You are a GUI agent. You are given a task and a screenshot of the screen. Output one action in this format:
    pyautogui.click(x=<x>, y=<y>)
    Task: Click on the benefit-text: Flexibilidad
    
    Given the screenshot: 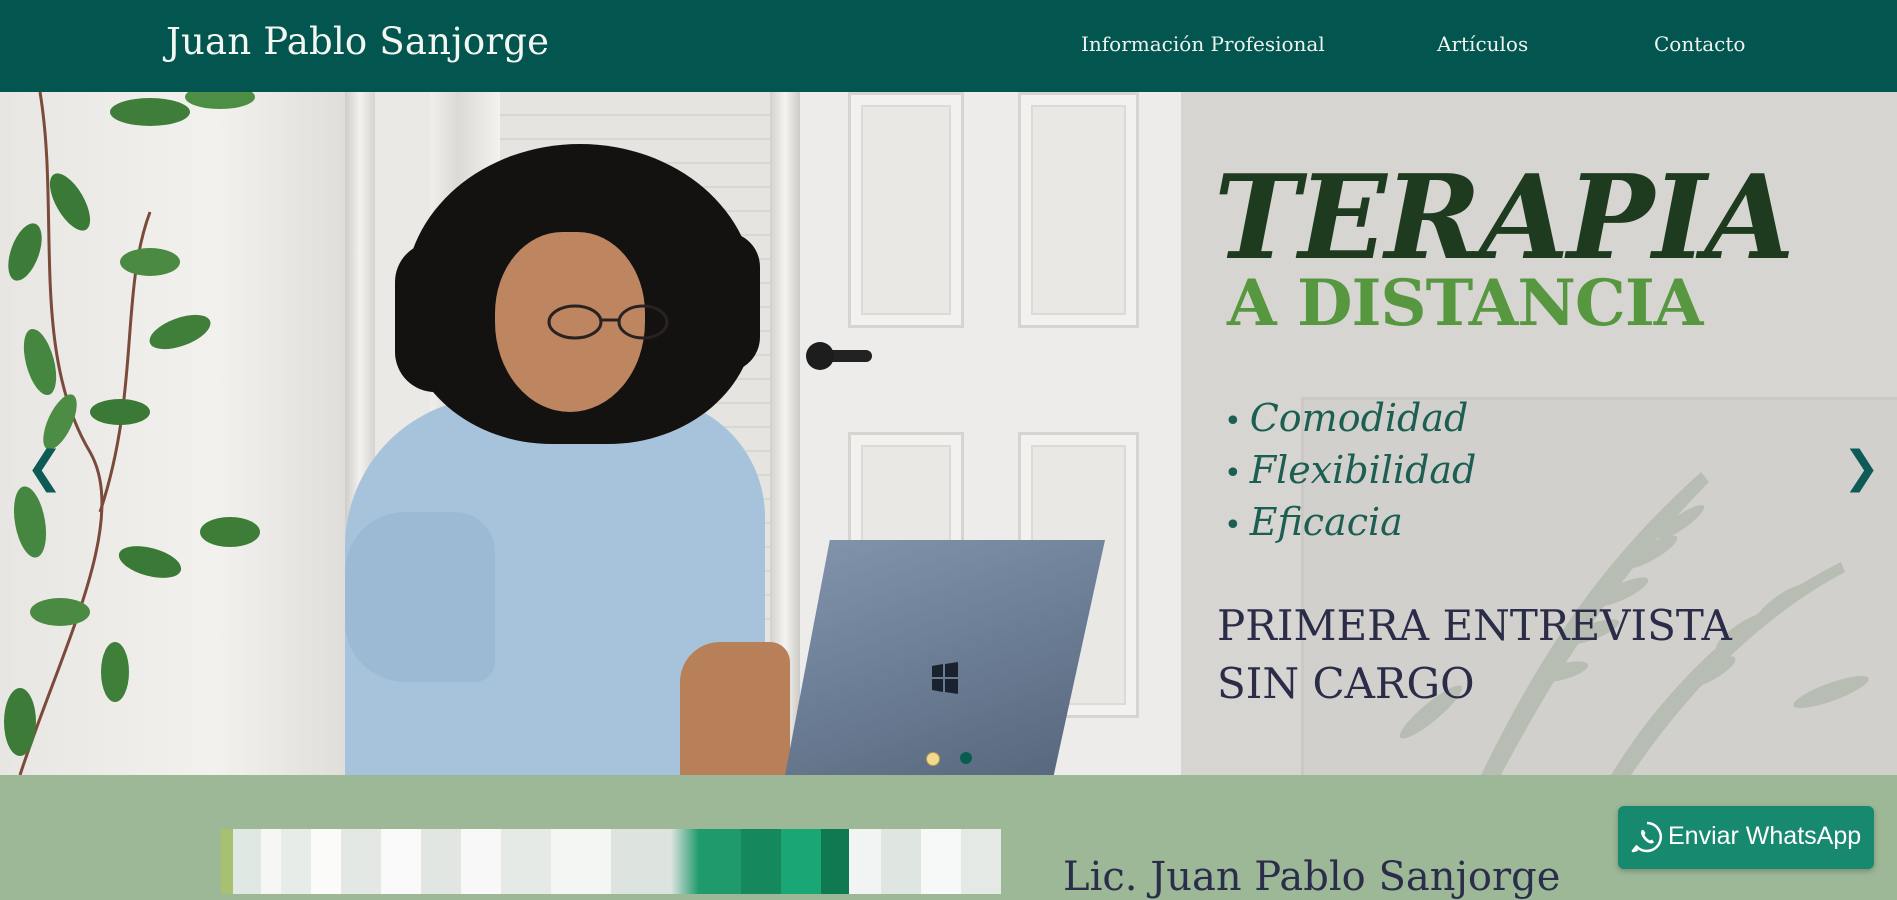 What is the action you would take?
    pyautogui.click(x=1363, y=470)
    